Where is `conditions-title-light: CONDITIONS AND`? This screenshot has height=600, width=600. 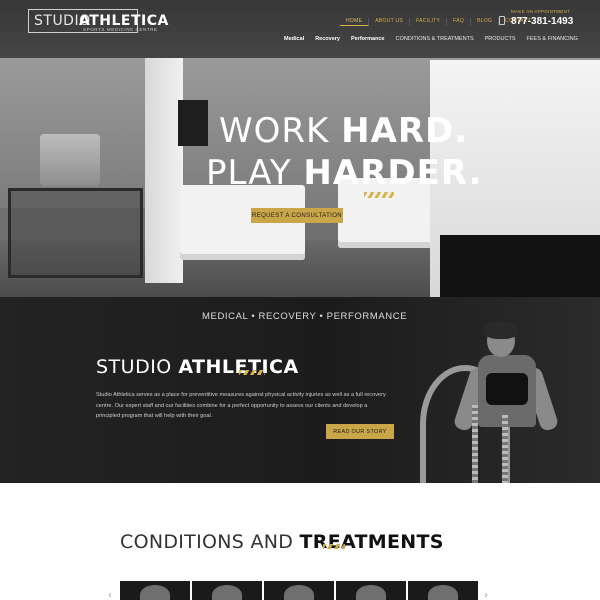 conditions-title-light: CONDITIONS AND is located at coordinates (210, 542).